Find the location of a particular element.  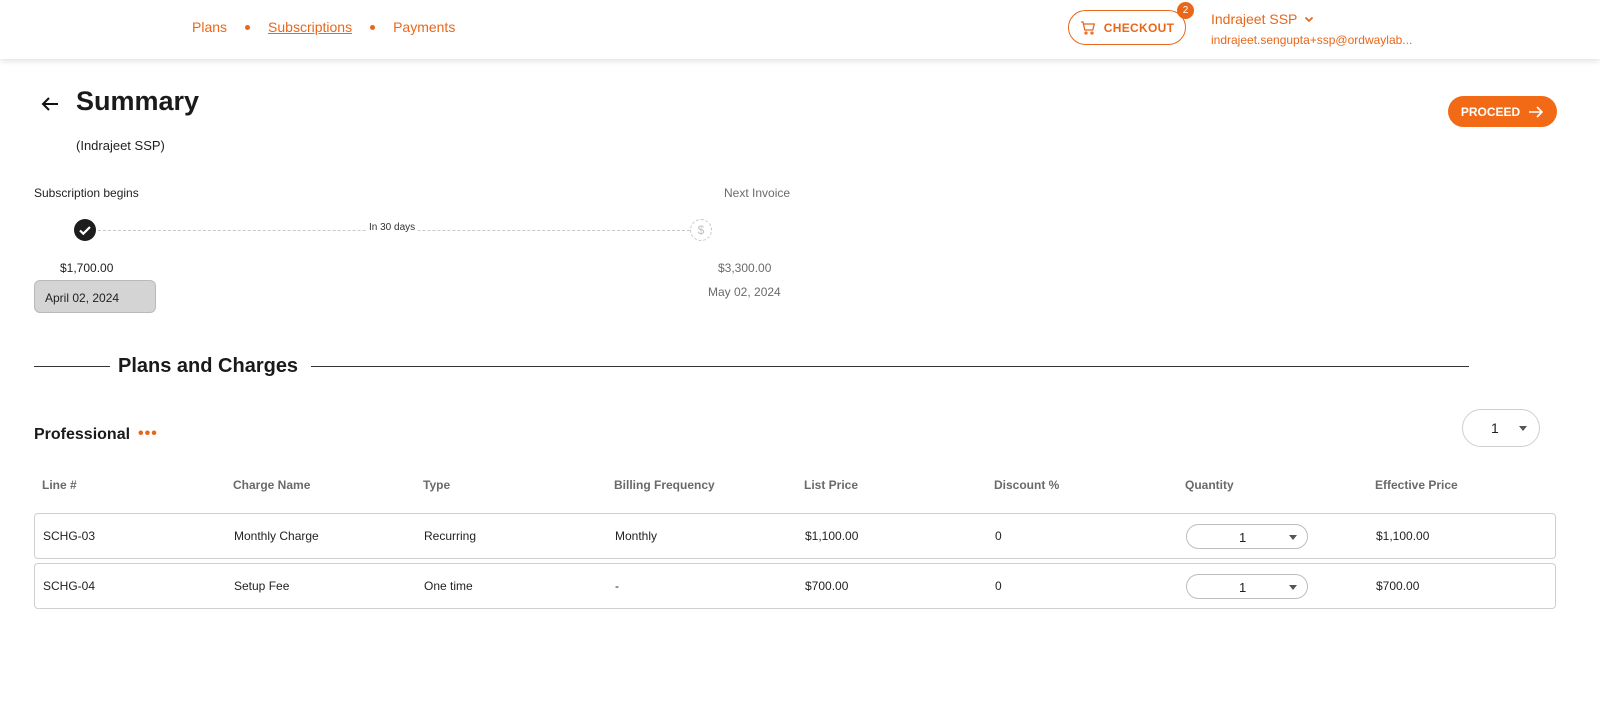

cell-charge-name: Monthly Charge is located at coordinates (276, 536).